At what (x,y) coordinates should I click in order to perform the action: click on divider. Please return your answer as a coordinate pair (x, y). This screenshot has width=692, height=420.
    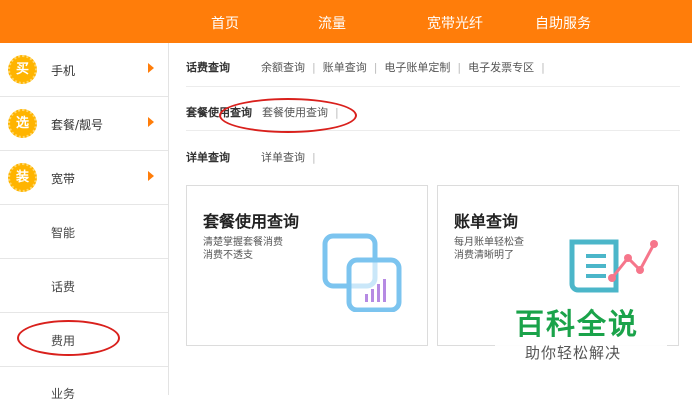
    Looking at the image, I should click on (433, 86).